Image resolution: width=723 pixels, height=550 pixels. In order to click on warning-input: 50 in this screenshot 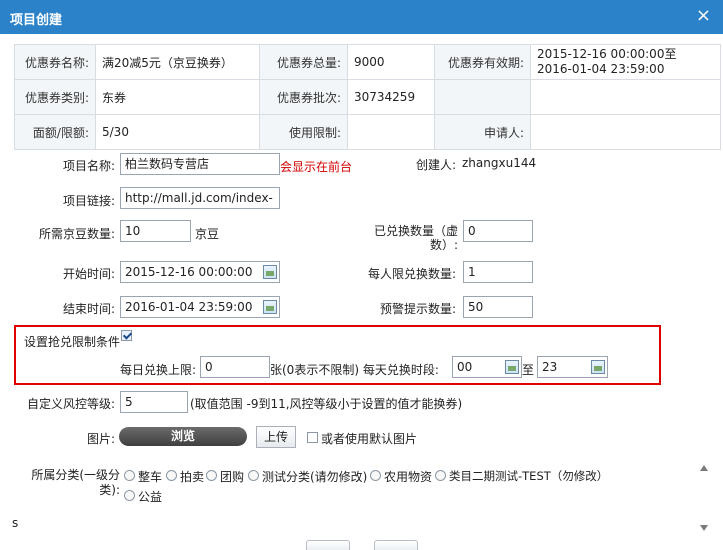, I will do `click(498, 307)`.